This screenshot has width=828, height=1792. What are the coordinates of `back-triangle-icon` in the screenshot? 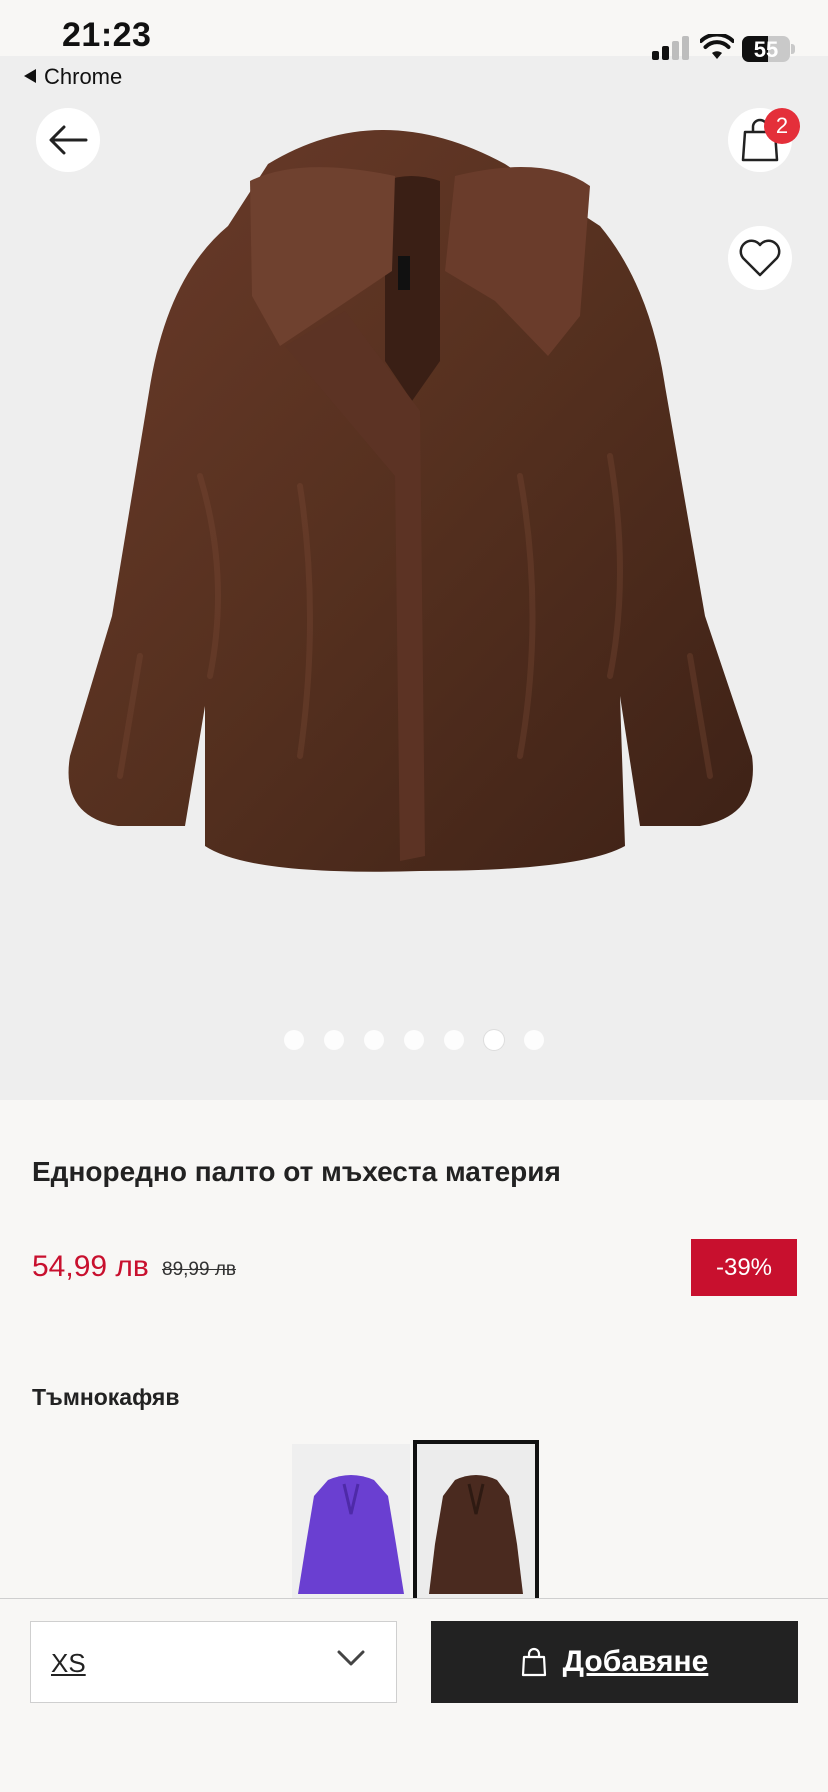 It's located at (30, 76).